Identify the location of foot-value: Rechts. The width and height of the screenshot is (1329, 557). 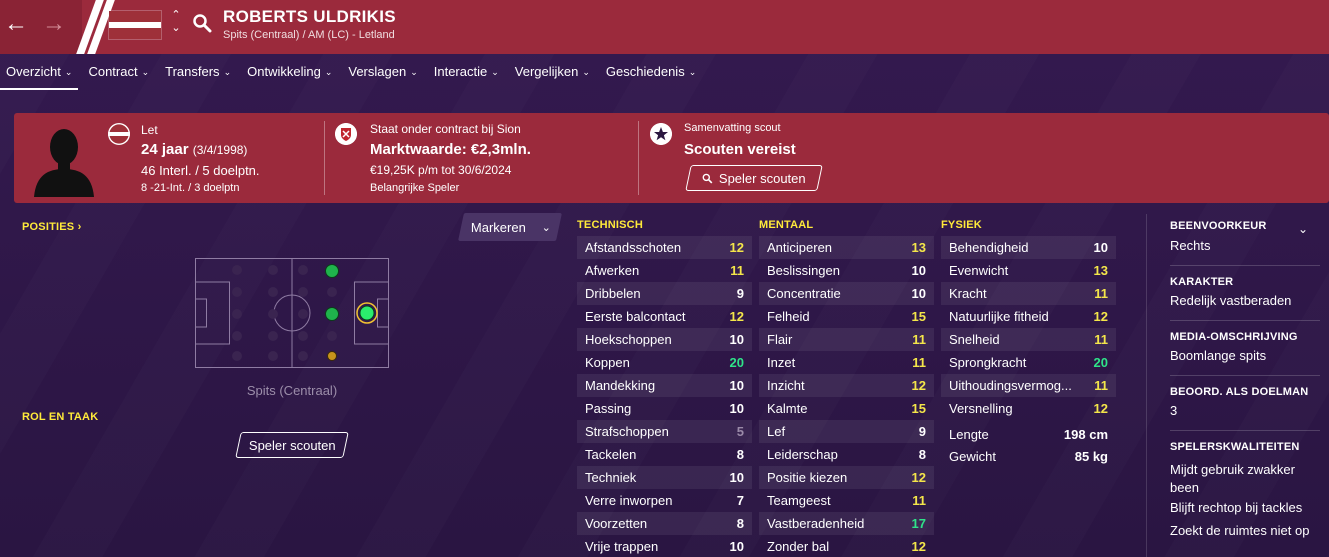
(1190, 245).